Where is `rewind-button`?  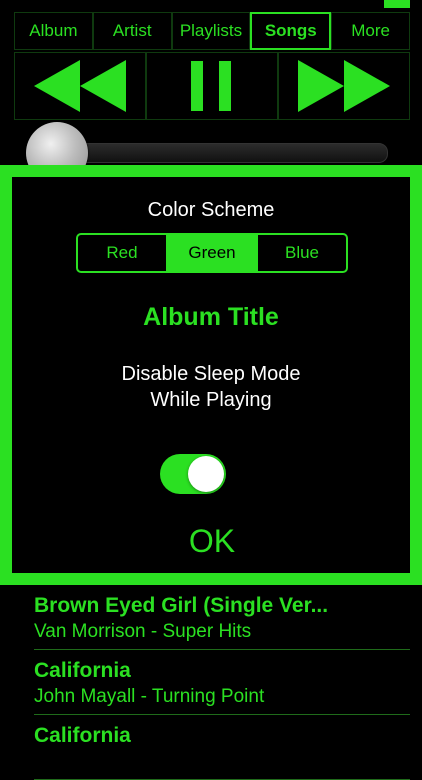
rewind-button is located at coordinates (80, 86).